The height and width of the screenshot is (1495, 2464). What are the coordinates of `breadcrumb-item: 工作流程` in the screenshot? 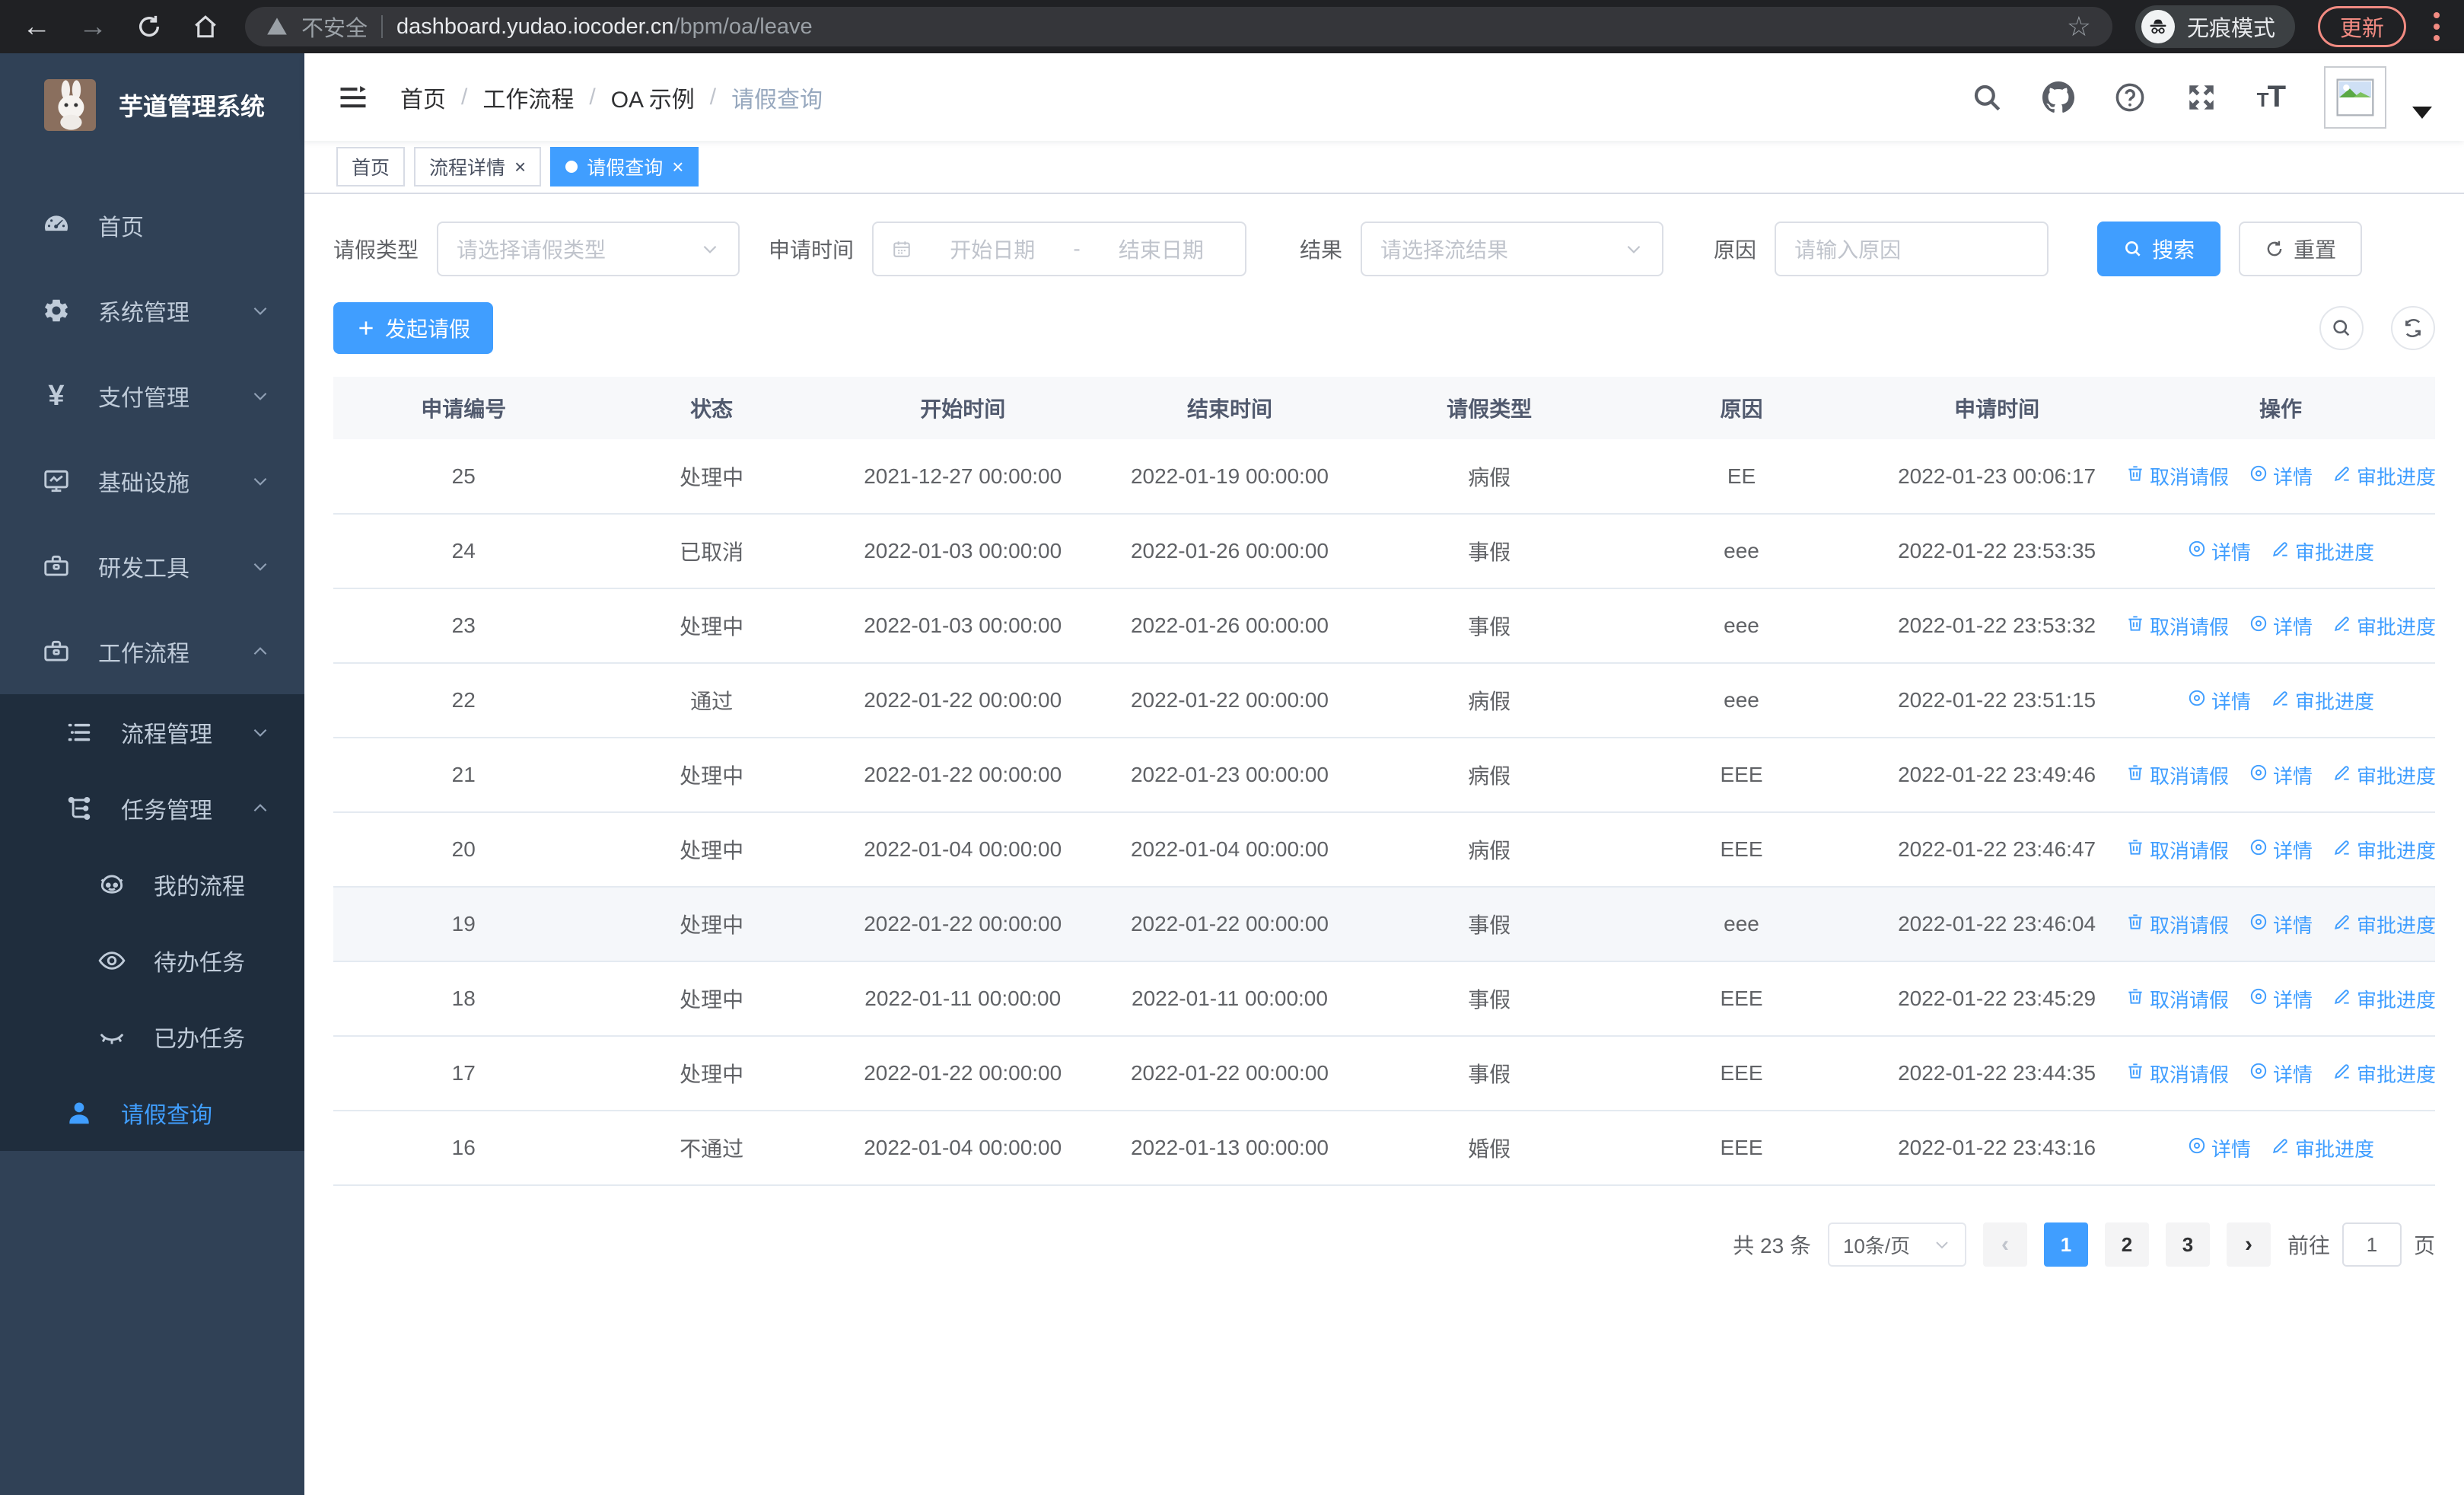 It's located at (528, 98).